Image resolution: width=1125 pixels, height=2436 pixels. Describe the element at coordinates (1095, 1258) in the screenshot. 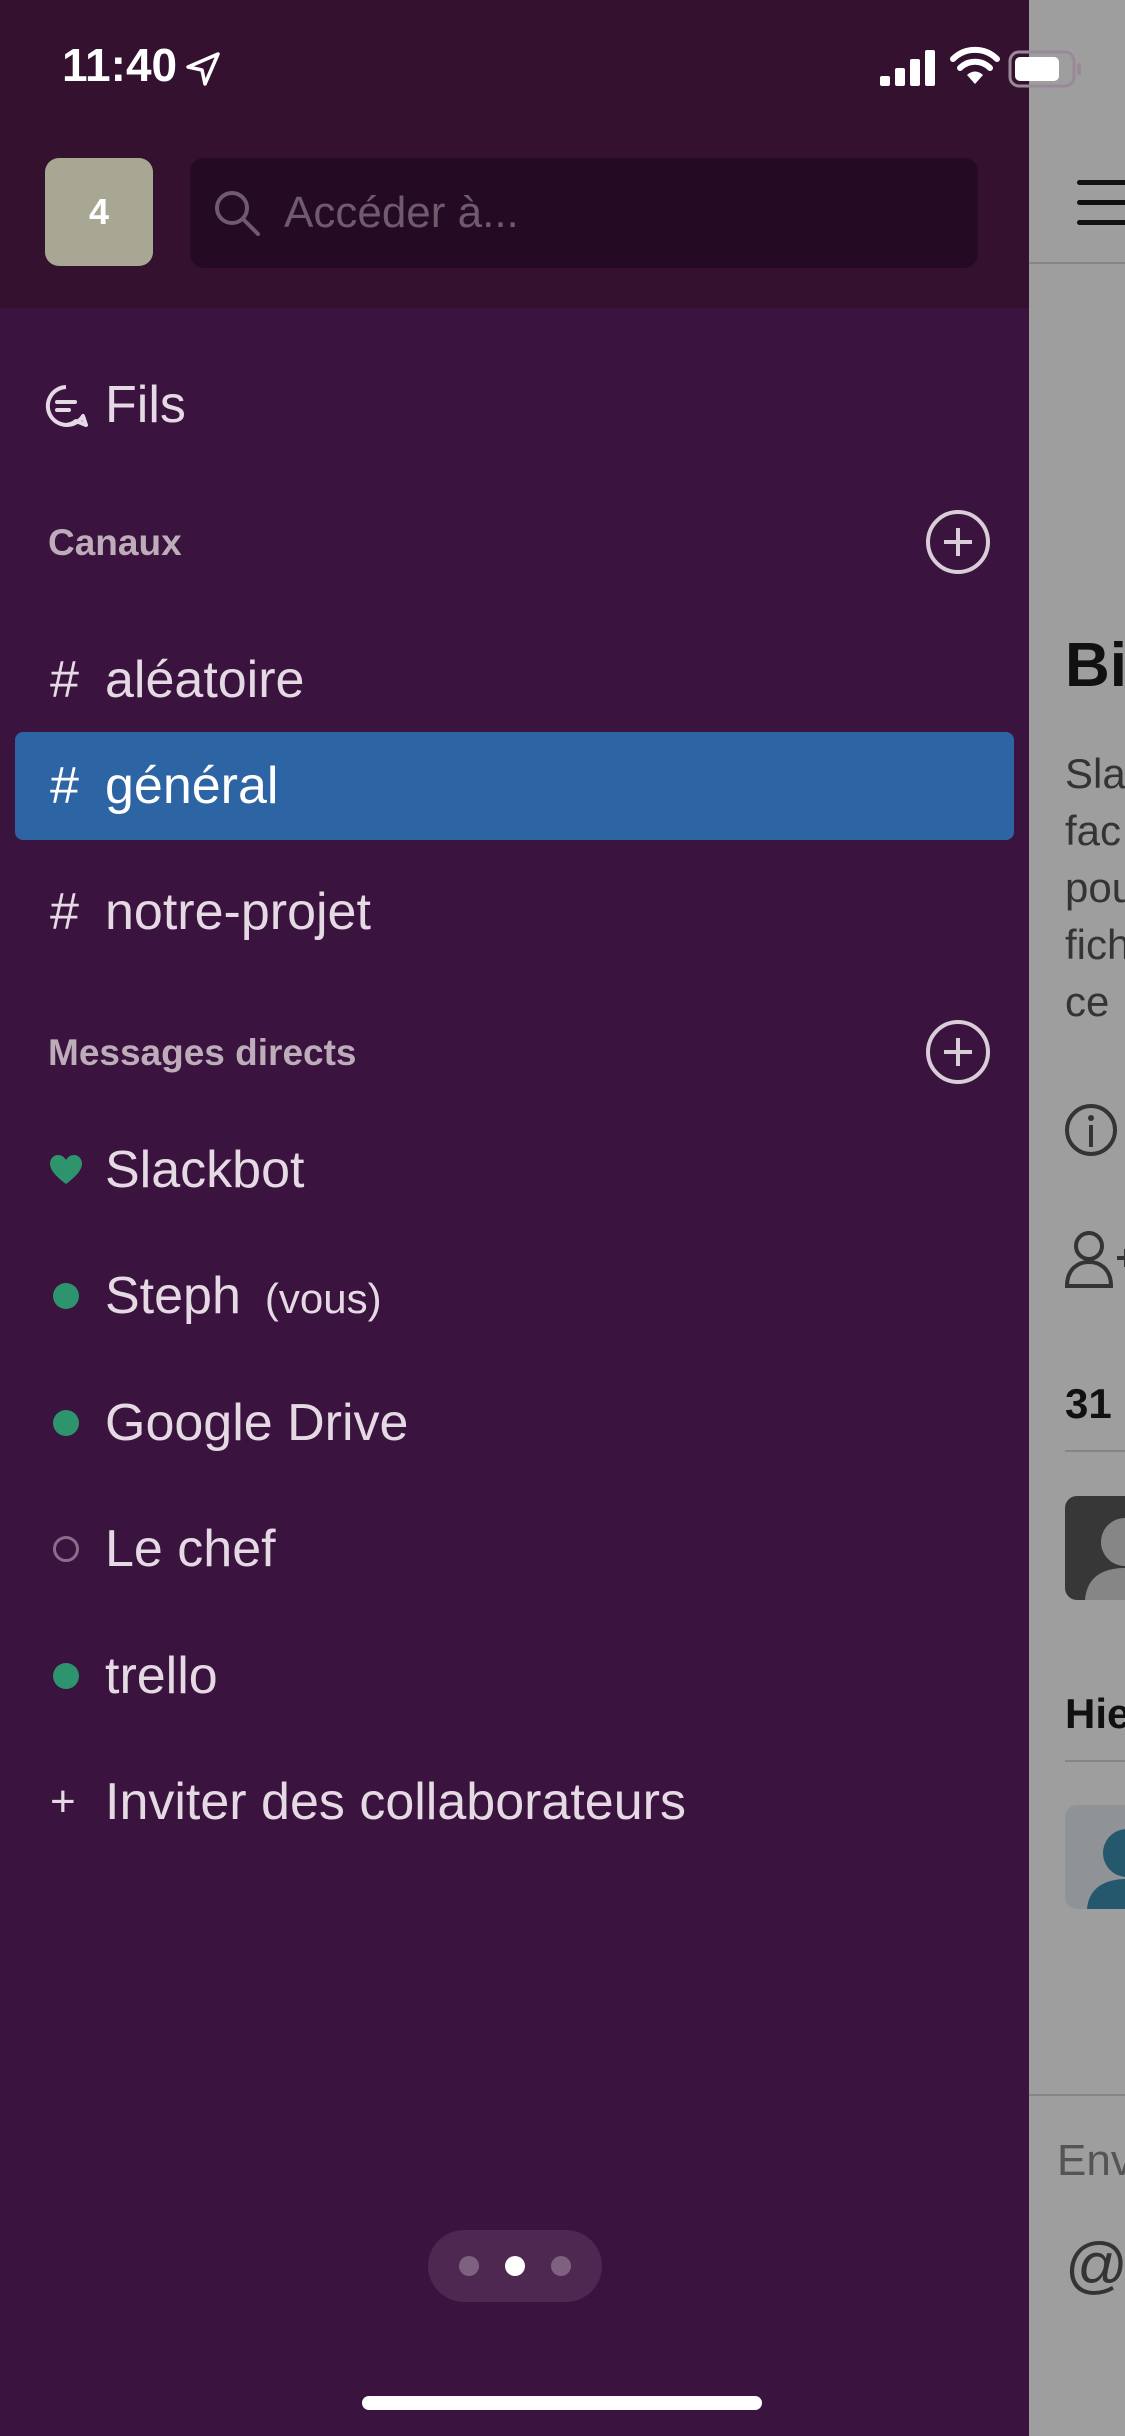

I see `add-user-icon` at that location.